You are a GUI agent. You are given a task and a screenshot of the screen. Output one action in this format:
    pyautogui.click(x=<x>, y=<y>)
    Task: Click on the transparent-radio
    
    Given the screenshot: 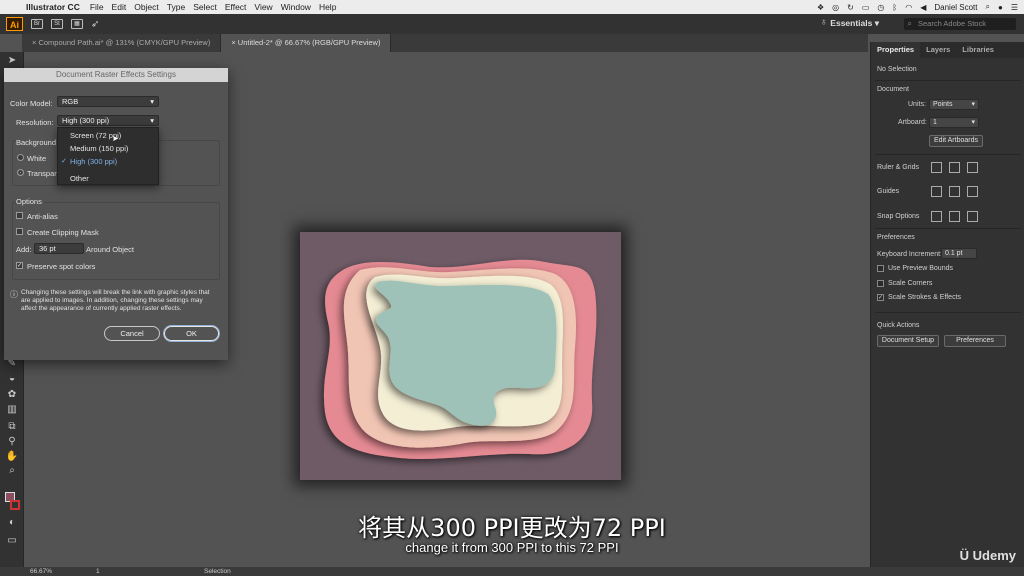 What is the action you would take?
    pyautogui.click(x=20, y=172)
    